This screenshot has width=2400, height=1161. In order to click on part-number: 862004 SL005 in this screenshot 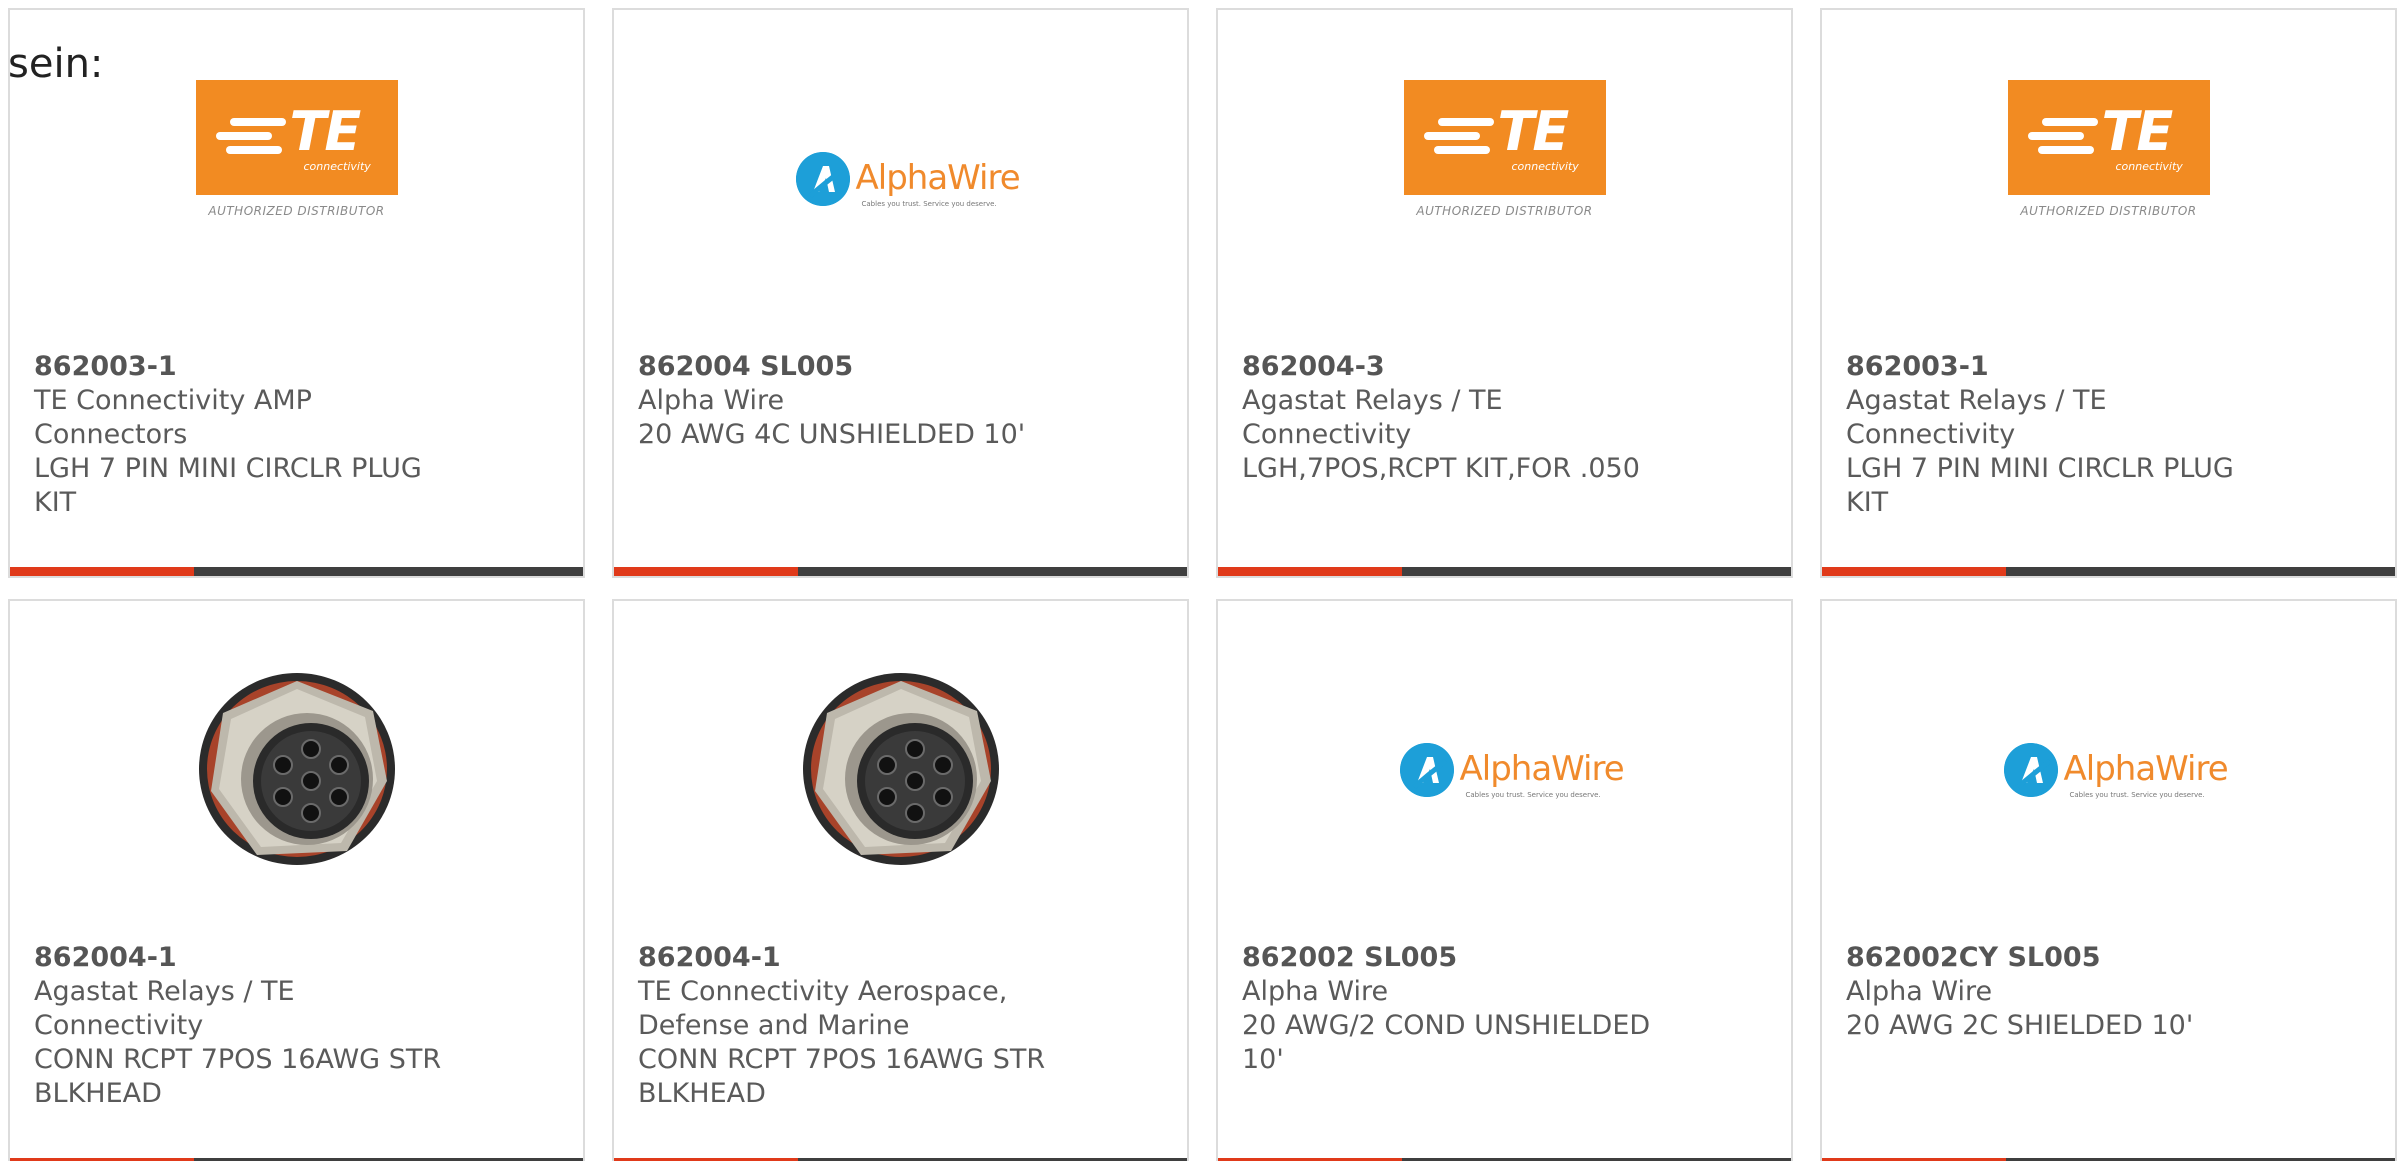, I will do `click(848, 367)`.